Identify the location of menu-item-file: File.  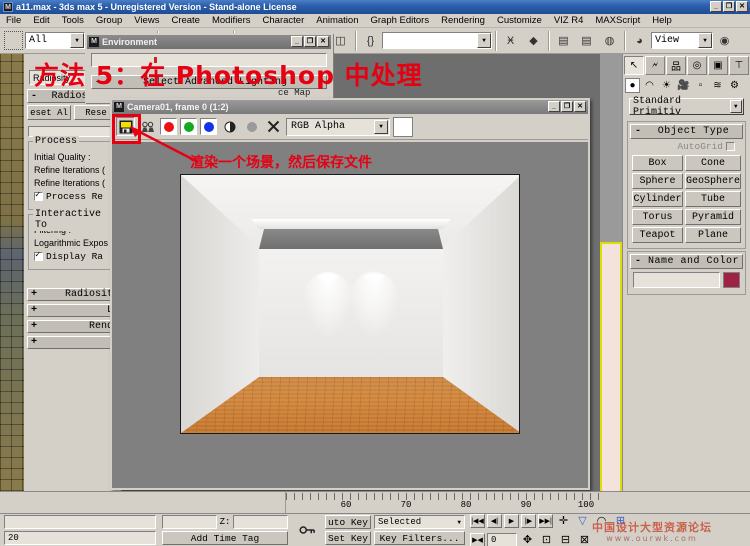
(13, 20).